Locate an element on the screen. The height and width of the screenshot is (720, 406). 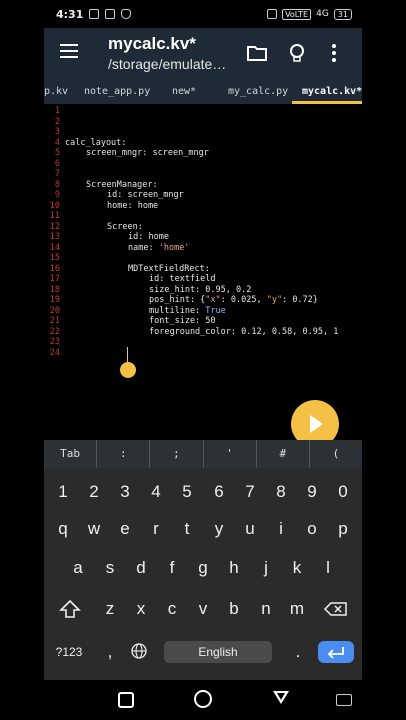
line-number: 15 is located at coordinates (54, 258).